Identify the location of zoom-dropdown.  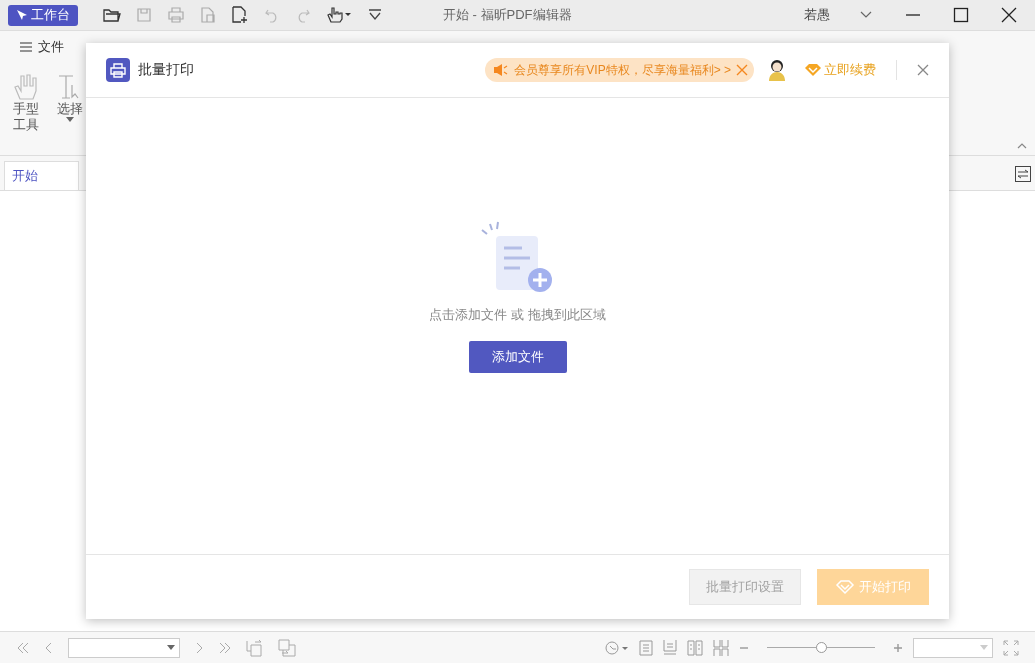
(953, 647).